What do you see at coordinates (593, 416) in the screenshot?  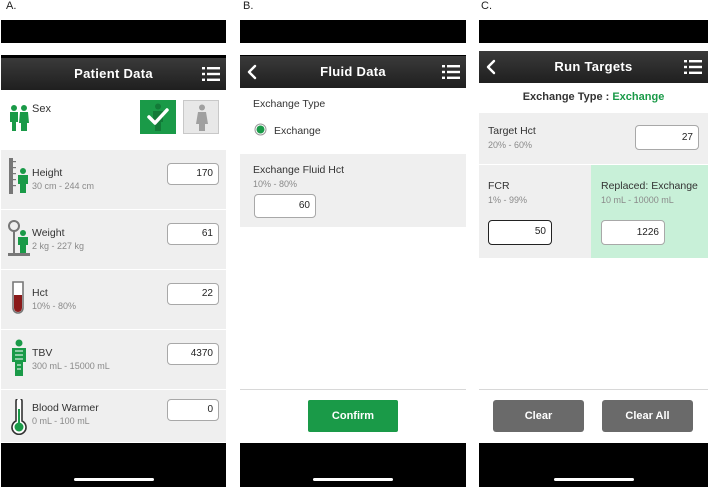 I see `bottom-action-area: Clear Clear All` at bounding box center [593, 416].